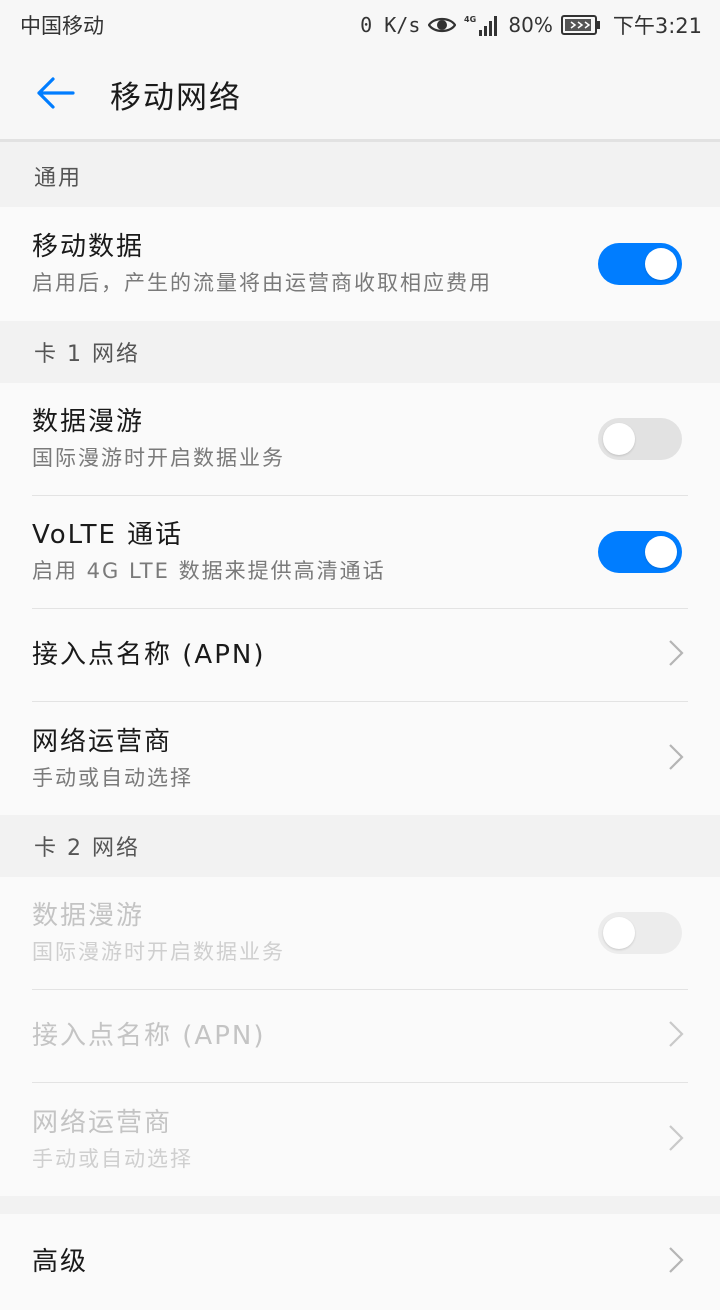 The image size is (720, 1310). What do you see at coordinates (442, 25) in the screenshot?
I see `eye-icon` at bounding box center [442, 25].